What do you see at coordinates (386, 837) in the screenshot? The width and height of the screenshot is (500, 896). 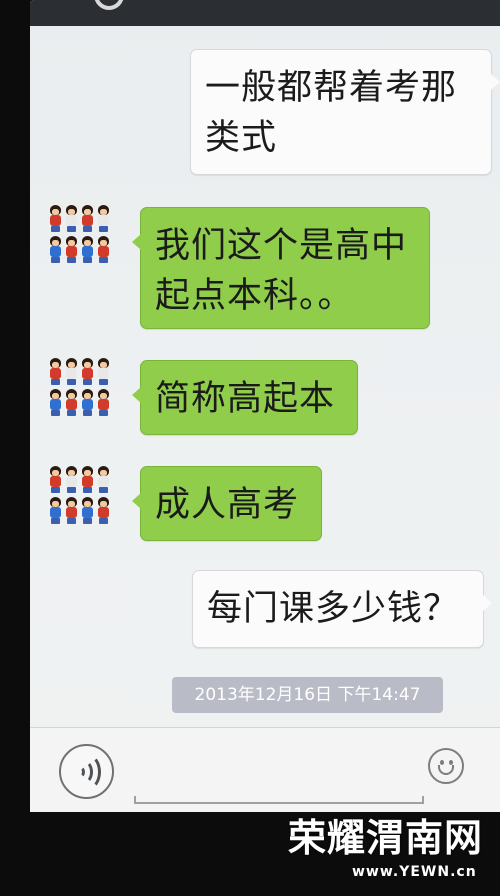 I see `watermark-title: 荣耀渭南网` at bounding box center [386, 837].